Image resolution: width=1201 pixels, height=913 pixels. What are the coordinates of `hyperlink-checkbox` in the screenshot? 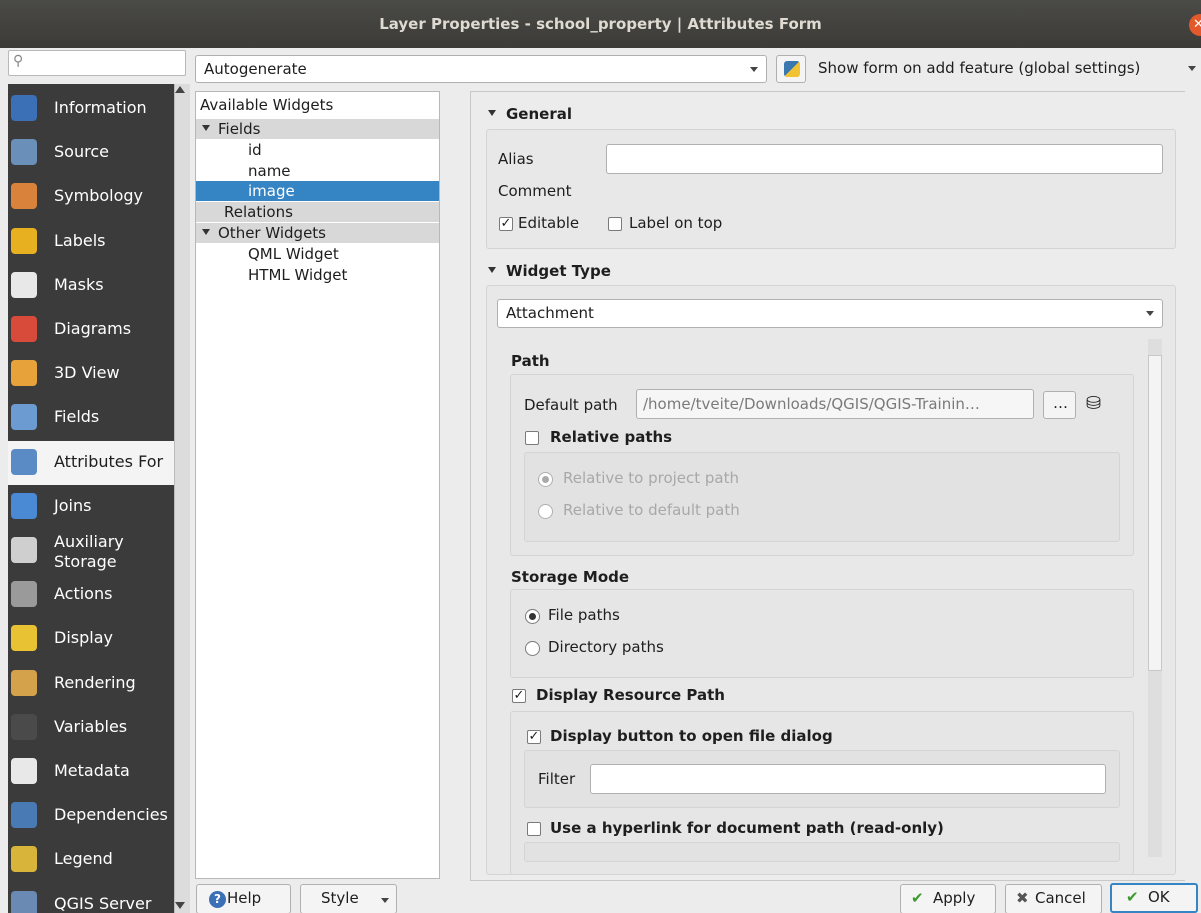 It's located at (534, 829).